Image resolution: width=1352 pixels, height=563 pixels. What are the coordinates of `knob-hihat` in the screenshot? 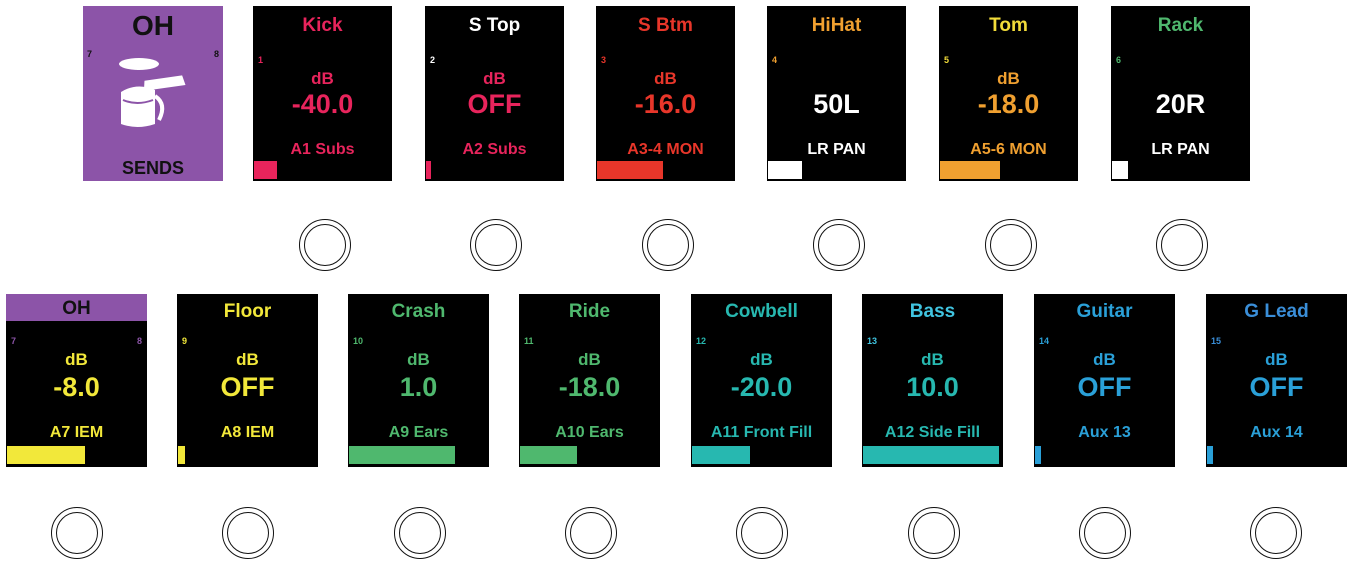 It's located at (839, 245).